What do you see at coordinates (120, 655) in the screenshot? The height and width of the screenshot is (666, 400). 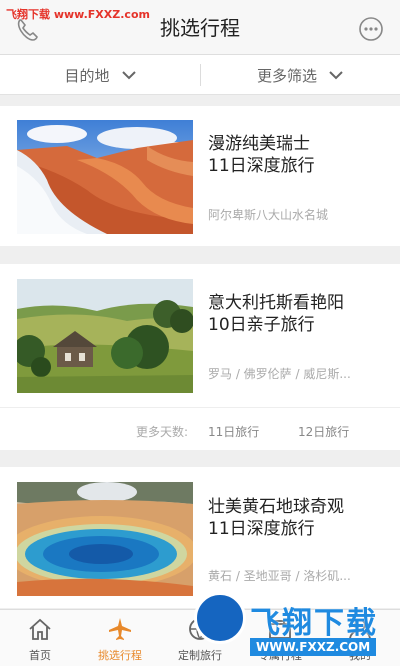 I see `nav-label: 挑选行程` at bounding box center [120, 655].